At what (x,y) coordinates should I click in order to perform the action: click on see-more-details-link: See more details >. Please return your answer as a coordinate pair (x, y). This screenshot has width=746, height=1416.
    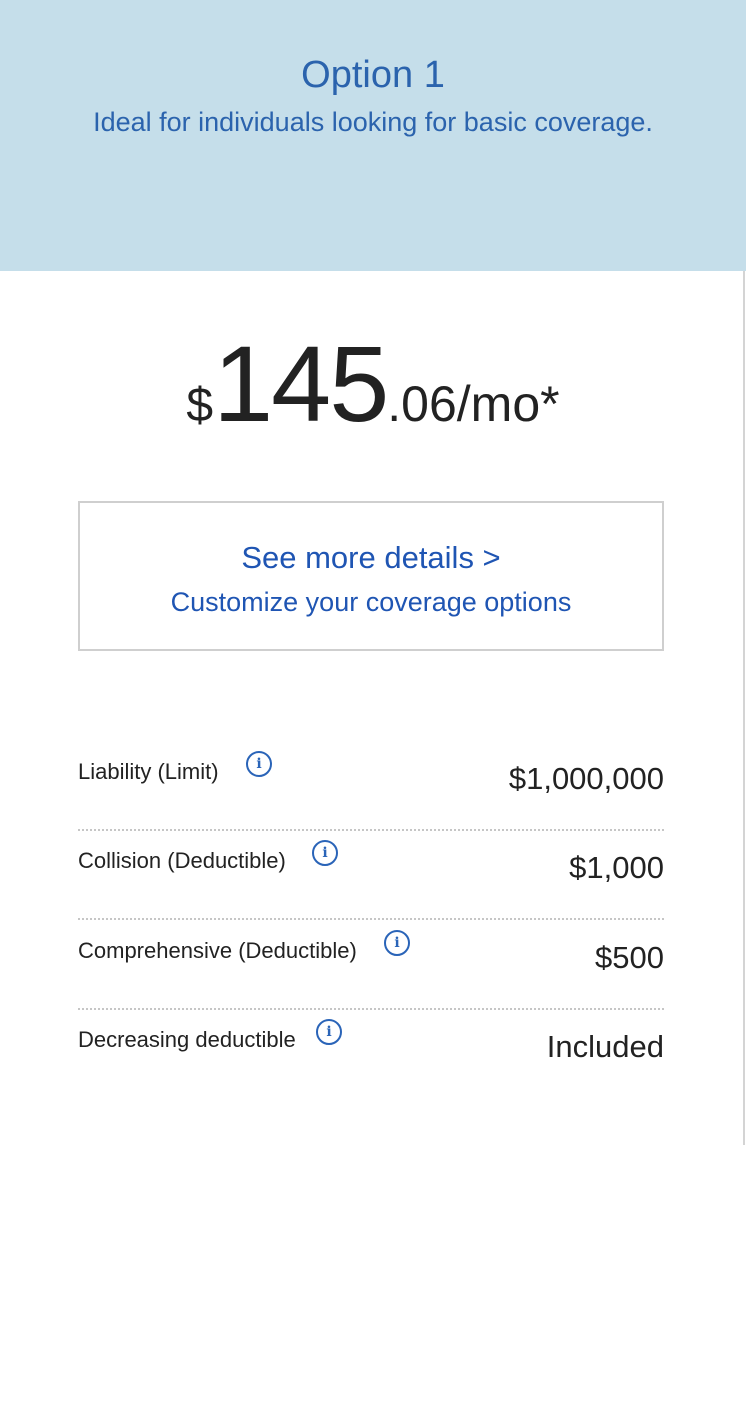
    Looking at the image, I should click on (371, 558).